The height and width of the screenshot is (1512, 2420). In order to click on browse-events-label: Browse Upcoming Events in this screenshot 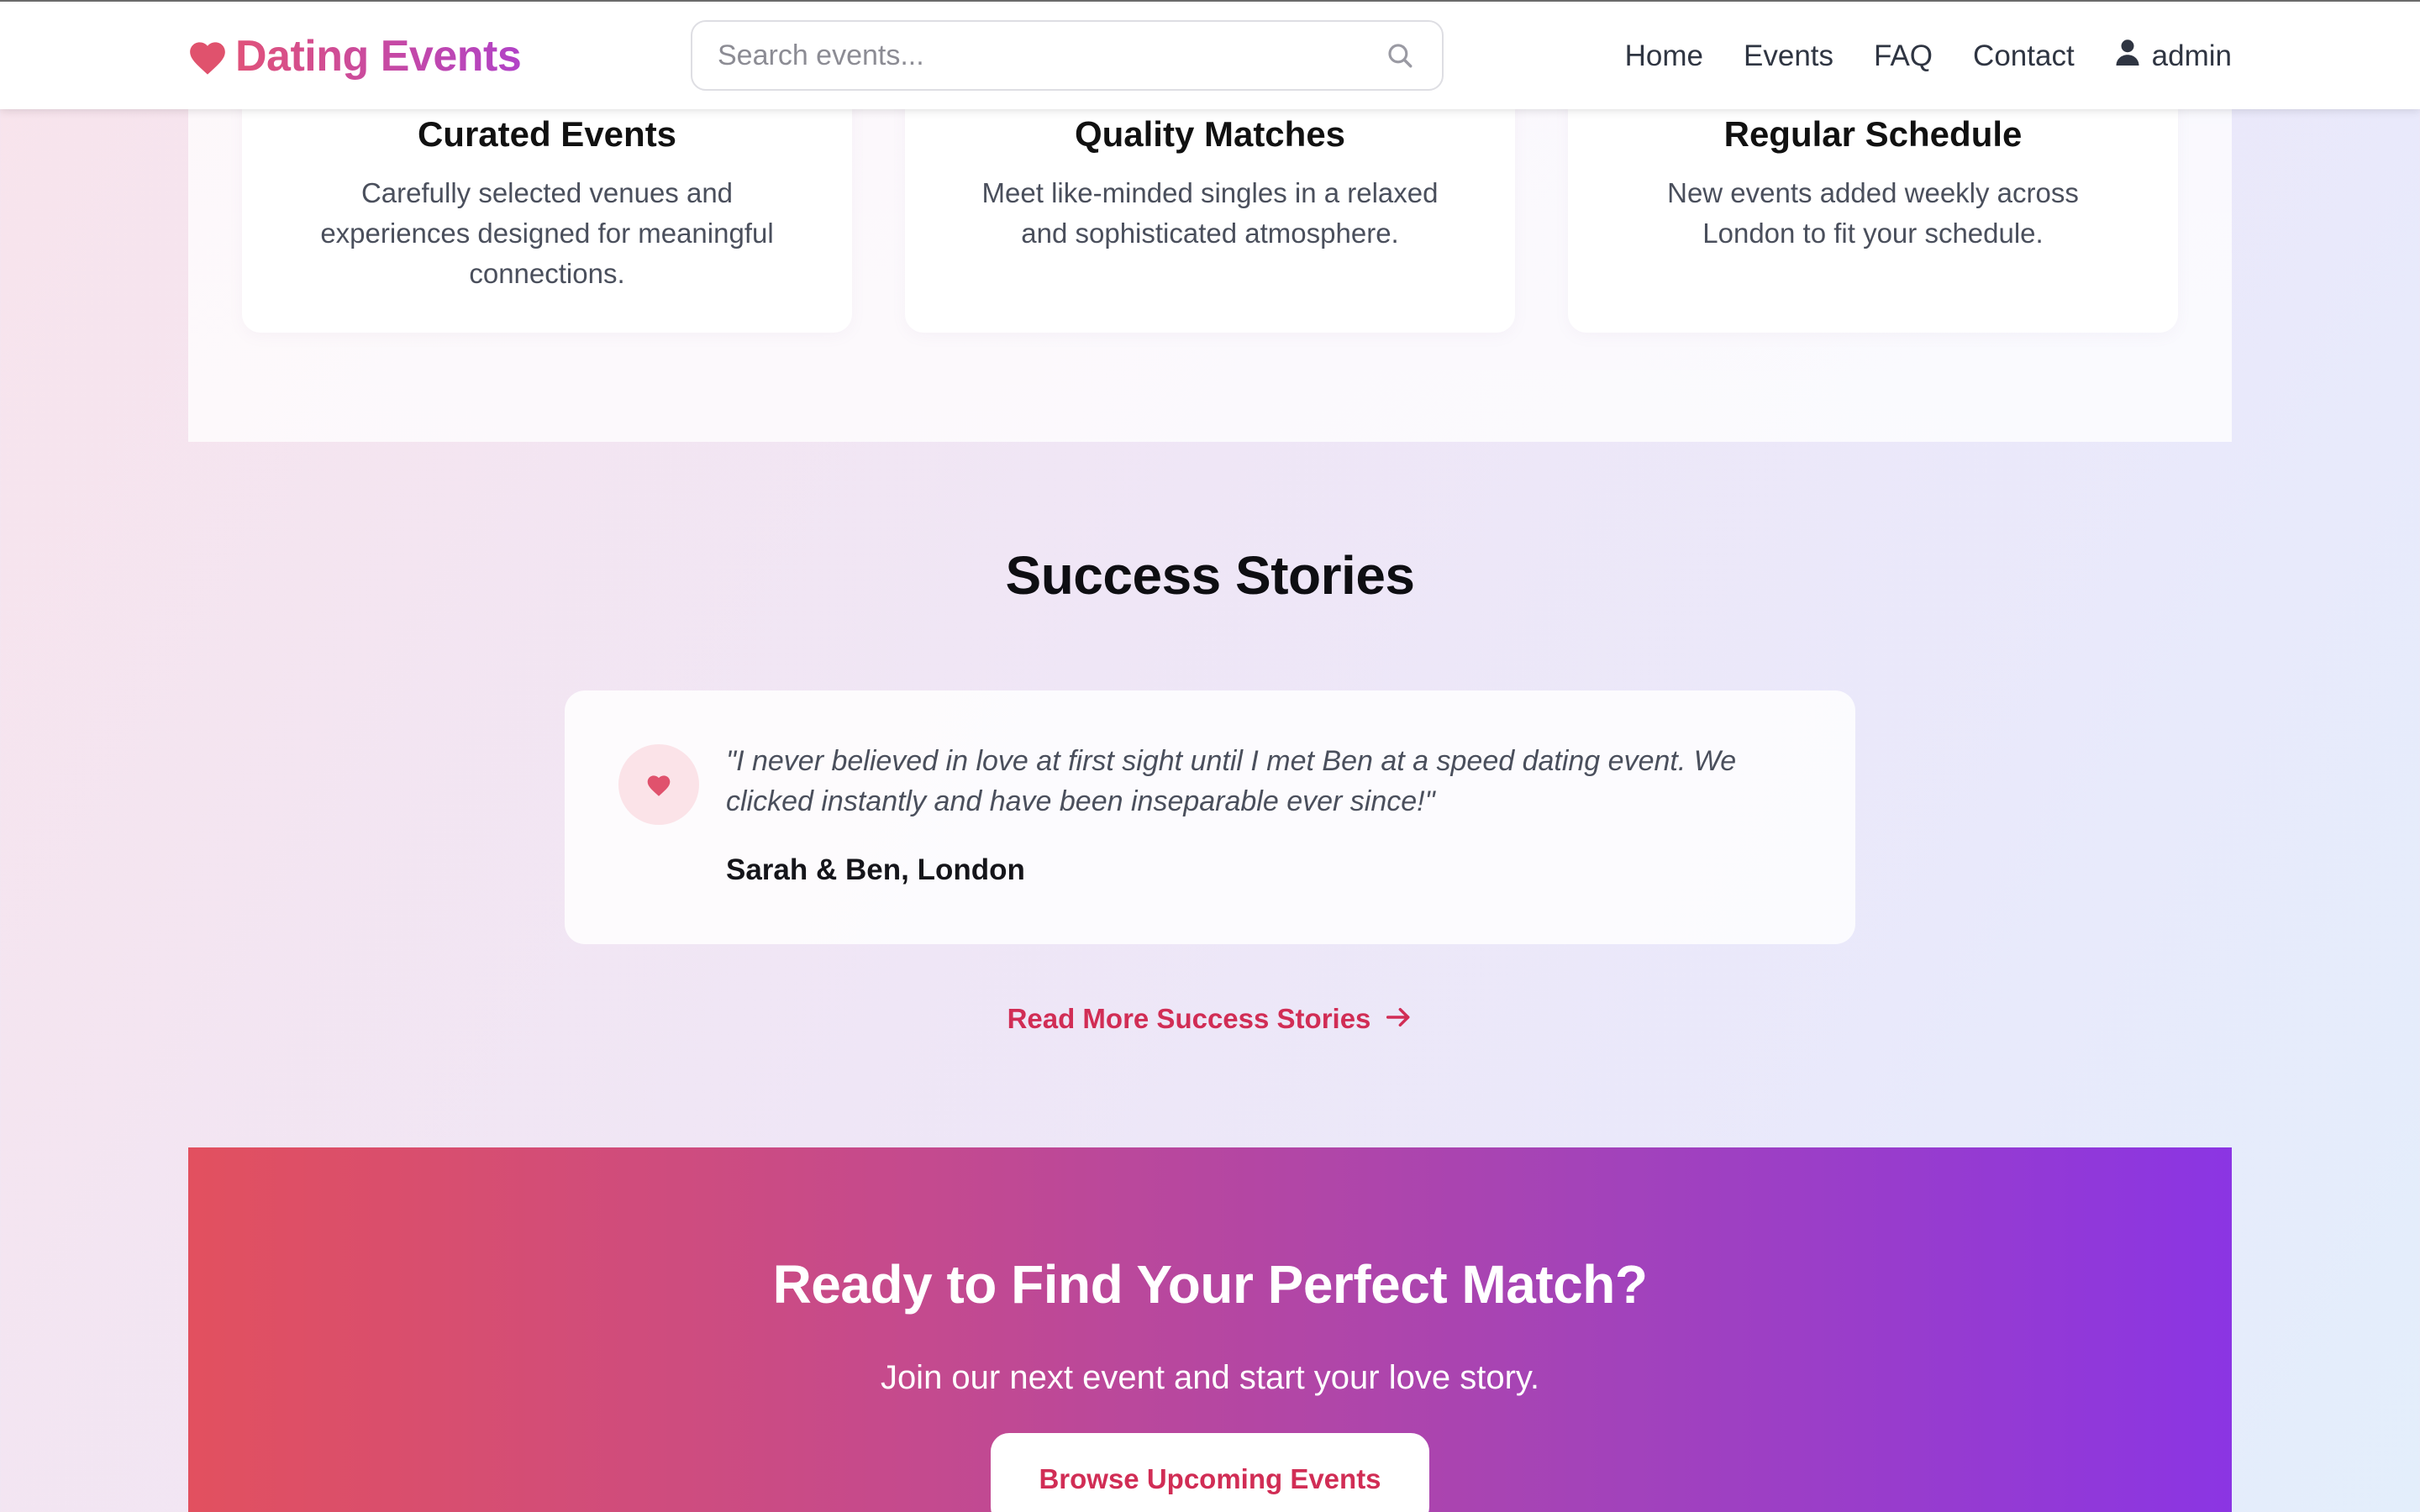, I will do `click(1210, 1478)`.